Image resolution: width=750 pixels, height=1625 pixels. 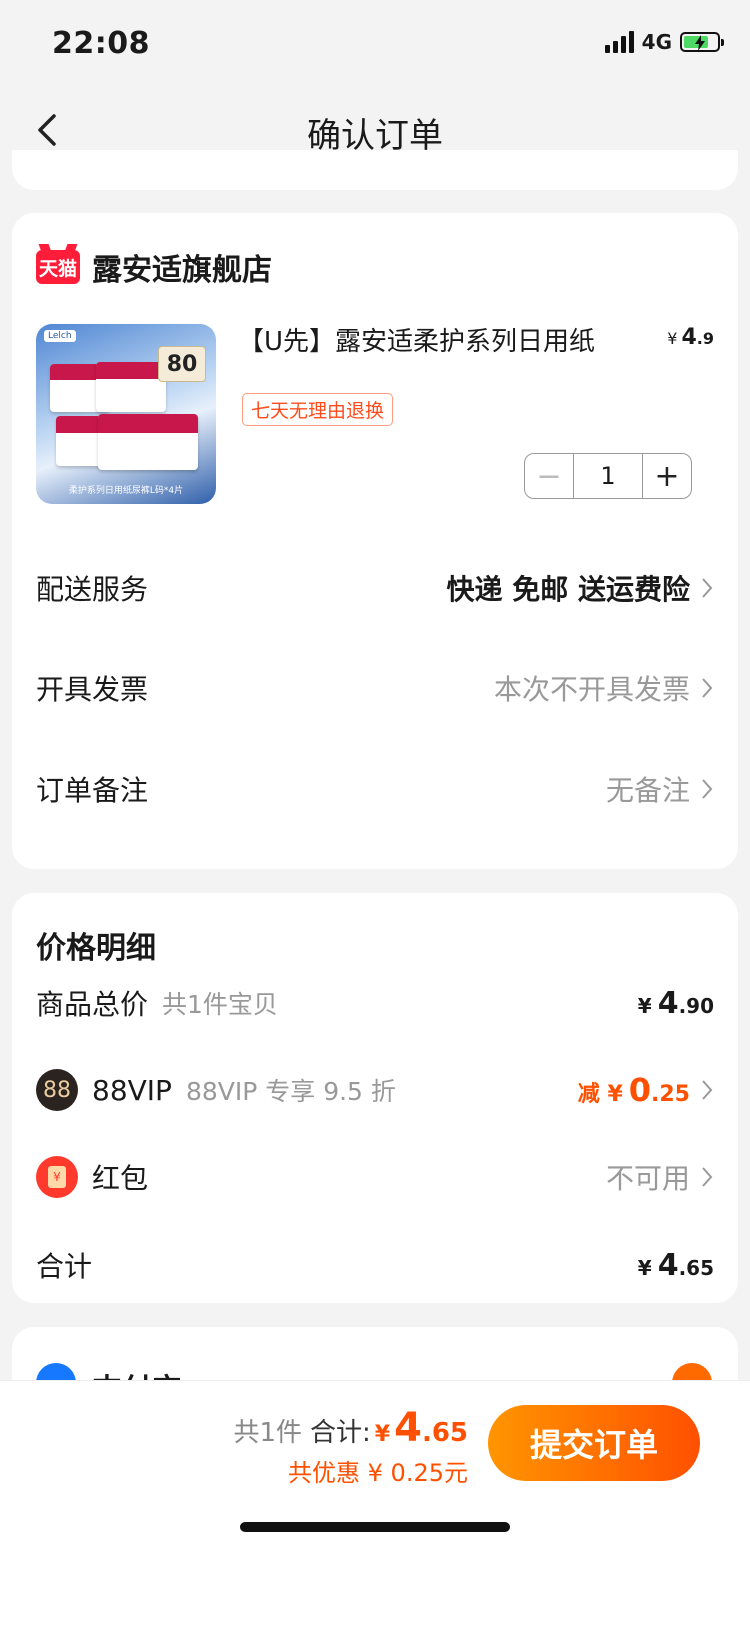 I want to click on goods-total-row: 商品总价 共1件宝贝 ¥4.90, so click(x=375, y=1003).